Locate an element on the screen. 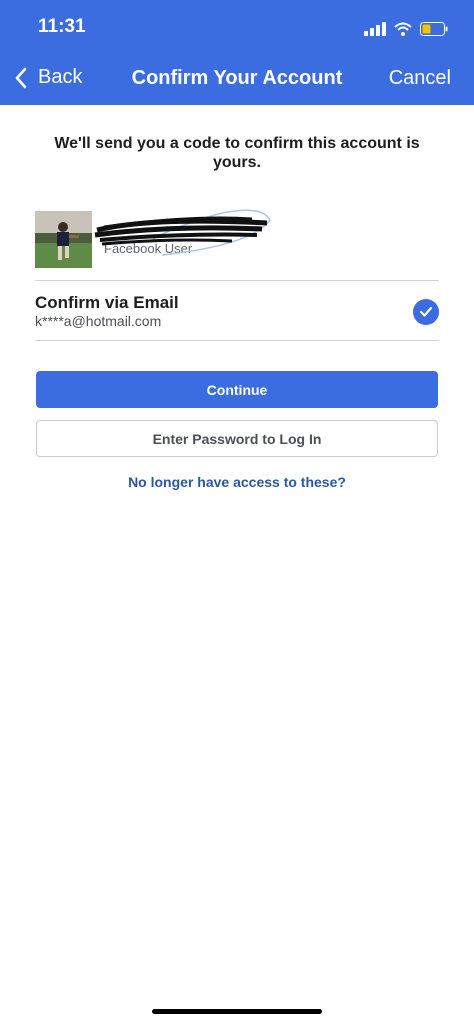 Image resolution: width=474 pixels, height=1025 pixels. avatar is located at coordinates (63, 239).